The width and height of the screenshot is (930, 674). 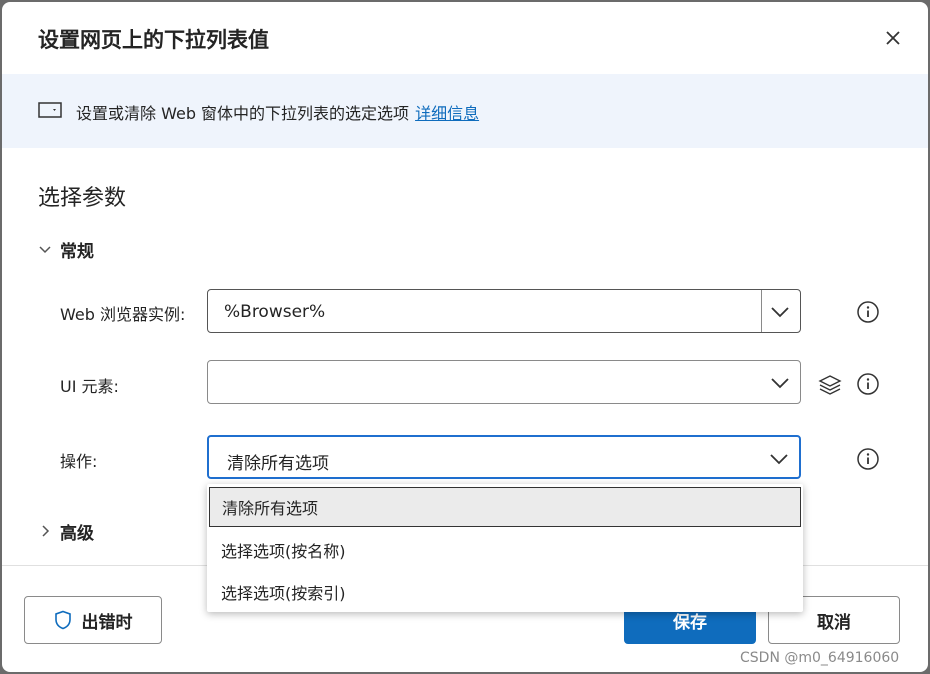 What do you see at coordinates (830, 385) in the screenshot?
I see `layers-icon` at bounding box center [830, 385].